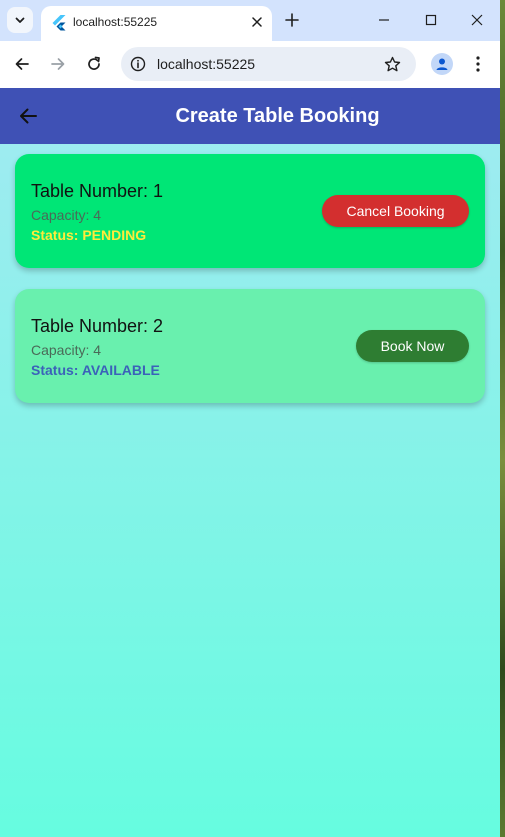  What do you see at coordinates (95, 370) in the screenshot?
I see `table-status: Status: AVAILABLE` at bounding box center [95, 370].